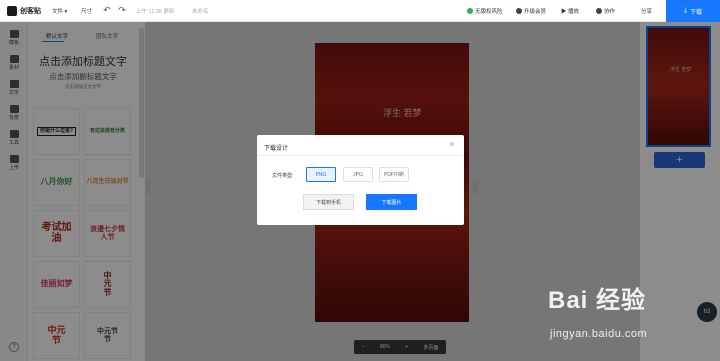  What do you see at coordinates (30, 11) in the screenshot?
I see `logo-text: 创客贴` at bounding box center [30, 11].